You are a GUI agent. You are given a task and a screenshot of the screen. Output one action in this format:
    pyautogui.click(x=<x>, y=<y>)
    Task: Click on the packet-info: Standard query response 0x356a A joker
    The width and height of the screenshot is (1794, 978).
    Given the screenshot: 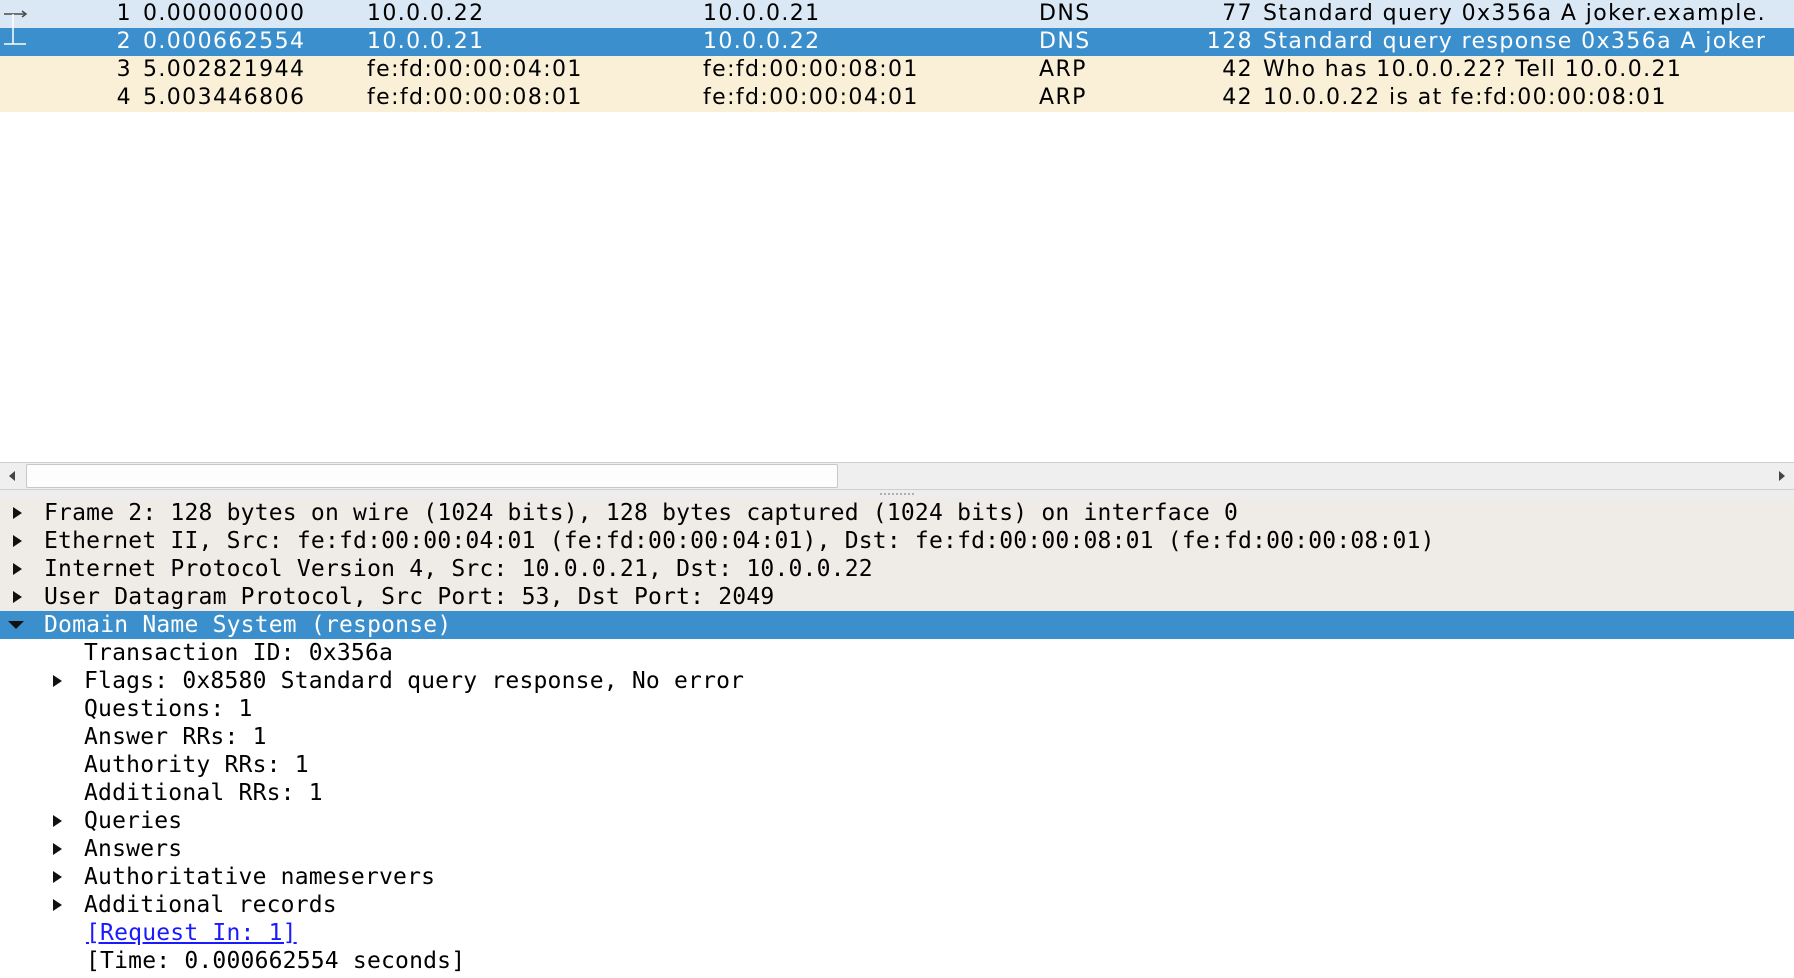 What is the action you would take?
    pyautogui.click(x=1515, y=41)
    